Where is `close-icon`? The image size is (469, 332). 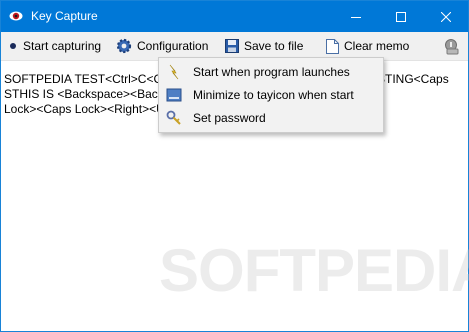
close-icon is located at coordinates (445, 16).